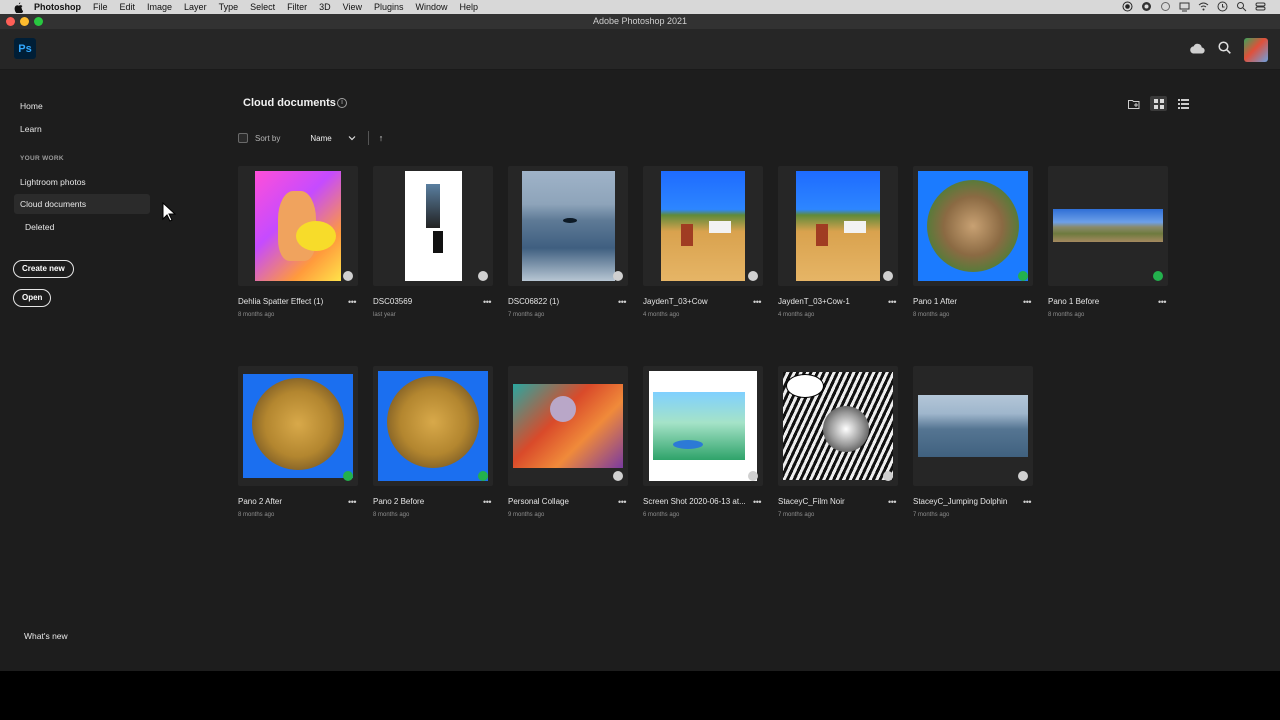  Describe the element at coordinates (814, 301) in the screenshot. I see `document-name: JaydenT_03+Cow-1` at that location.